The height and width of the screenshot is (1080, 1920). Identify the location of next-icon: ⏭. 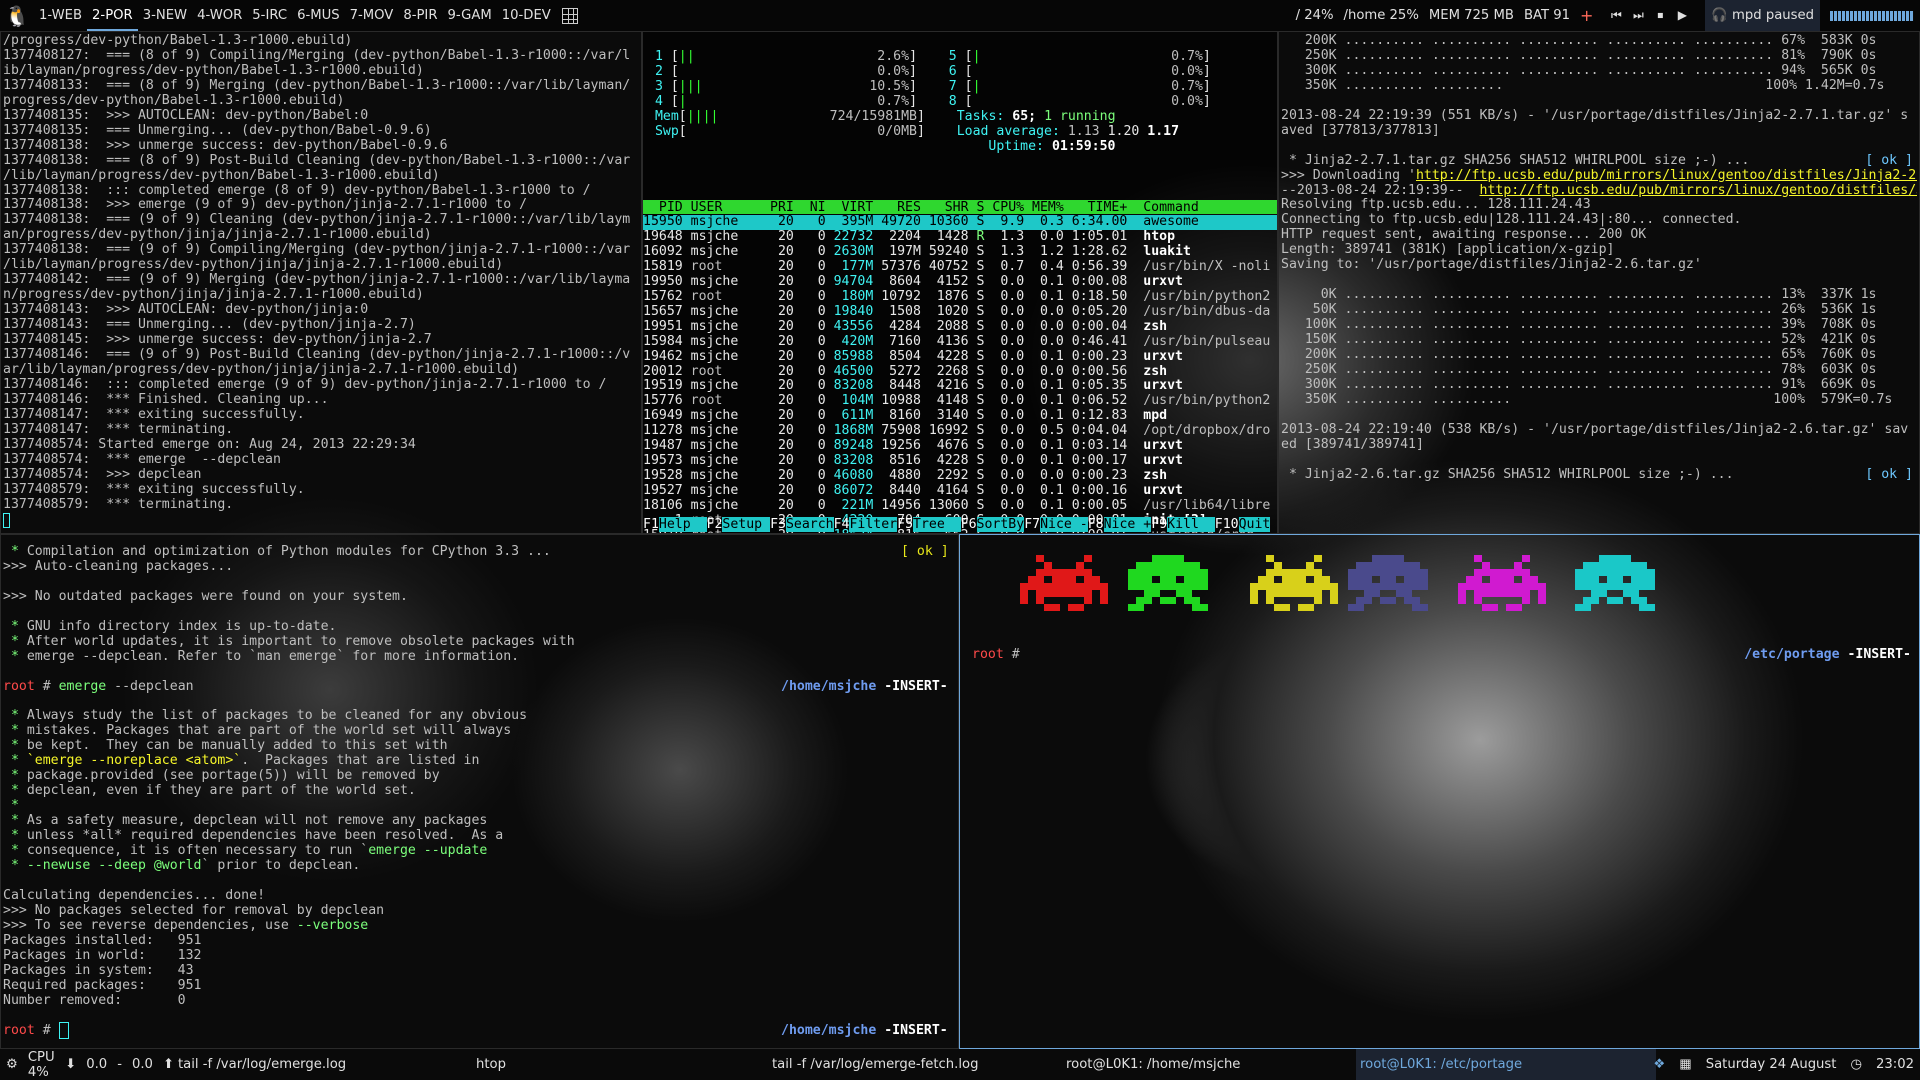
(1638, 15).